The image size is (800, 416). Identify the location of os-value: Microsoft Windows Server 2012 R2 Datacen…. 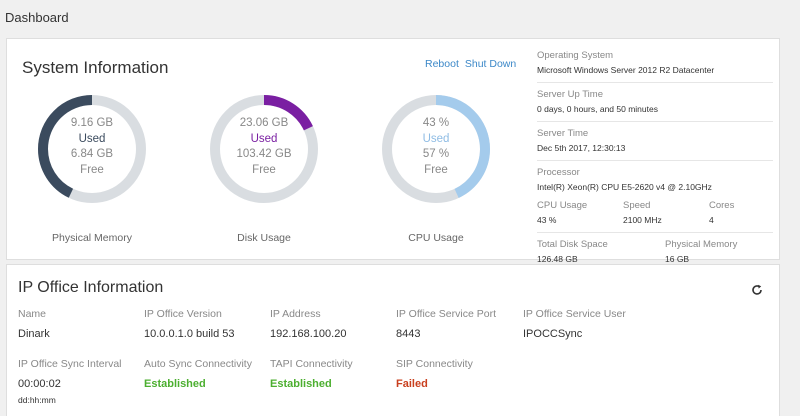
(626, 70).